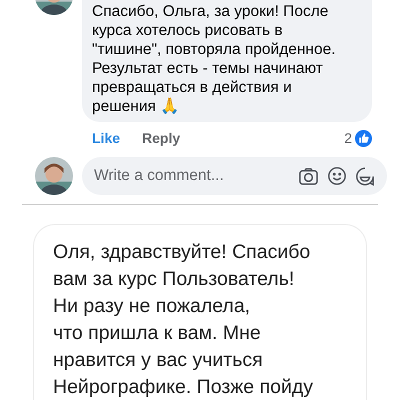 Image resolution: width=400 pixels, height=400 pixels. Describe the element at coordinates (363, 138) in the screenshot. I see `thumbs-up-icon` at that location.